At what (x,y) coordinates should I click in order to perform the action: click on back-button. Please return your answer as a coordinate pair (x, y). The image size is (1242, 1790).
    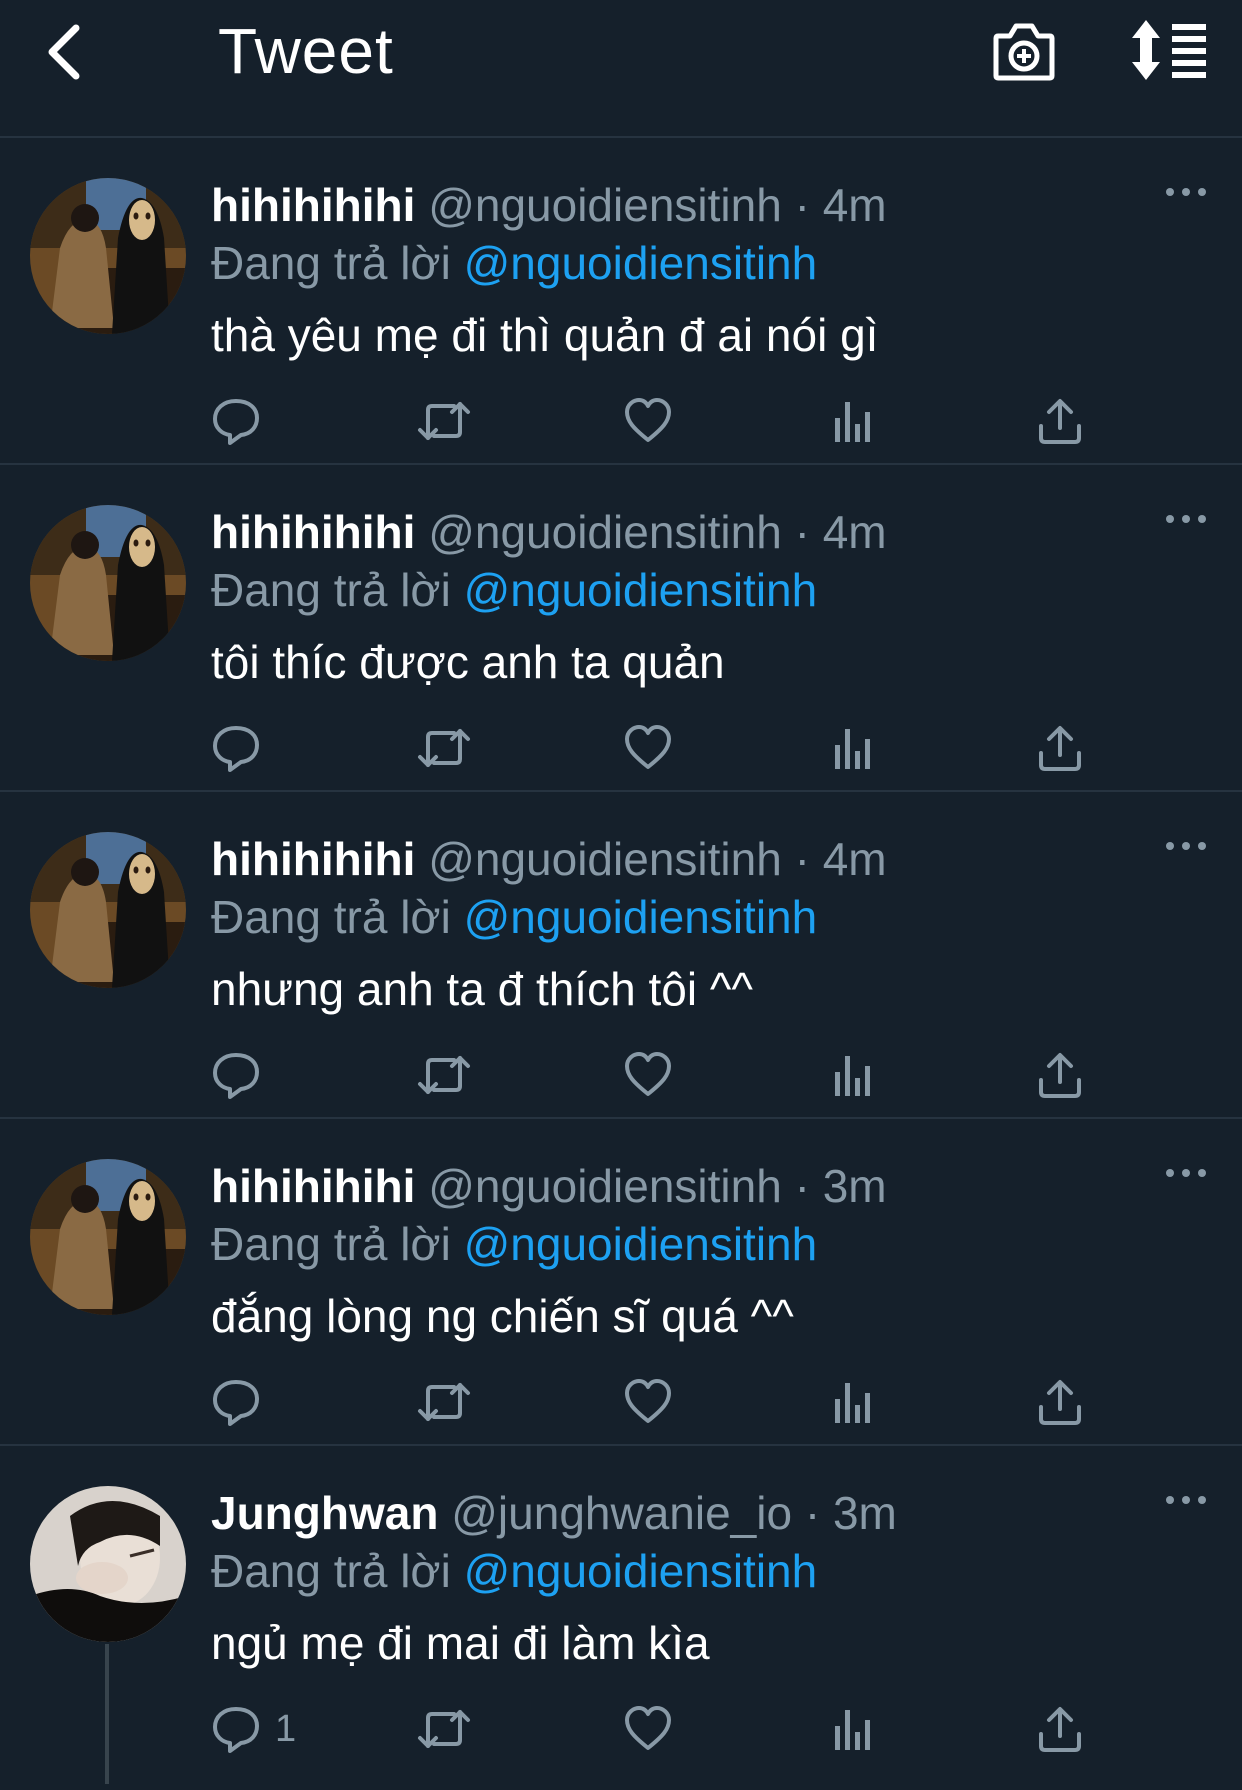
    Looking at the image, I should click on (67, 52).